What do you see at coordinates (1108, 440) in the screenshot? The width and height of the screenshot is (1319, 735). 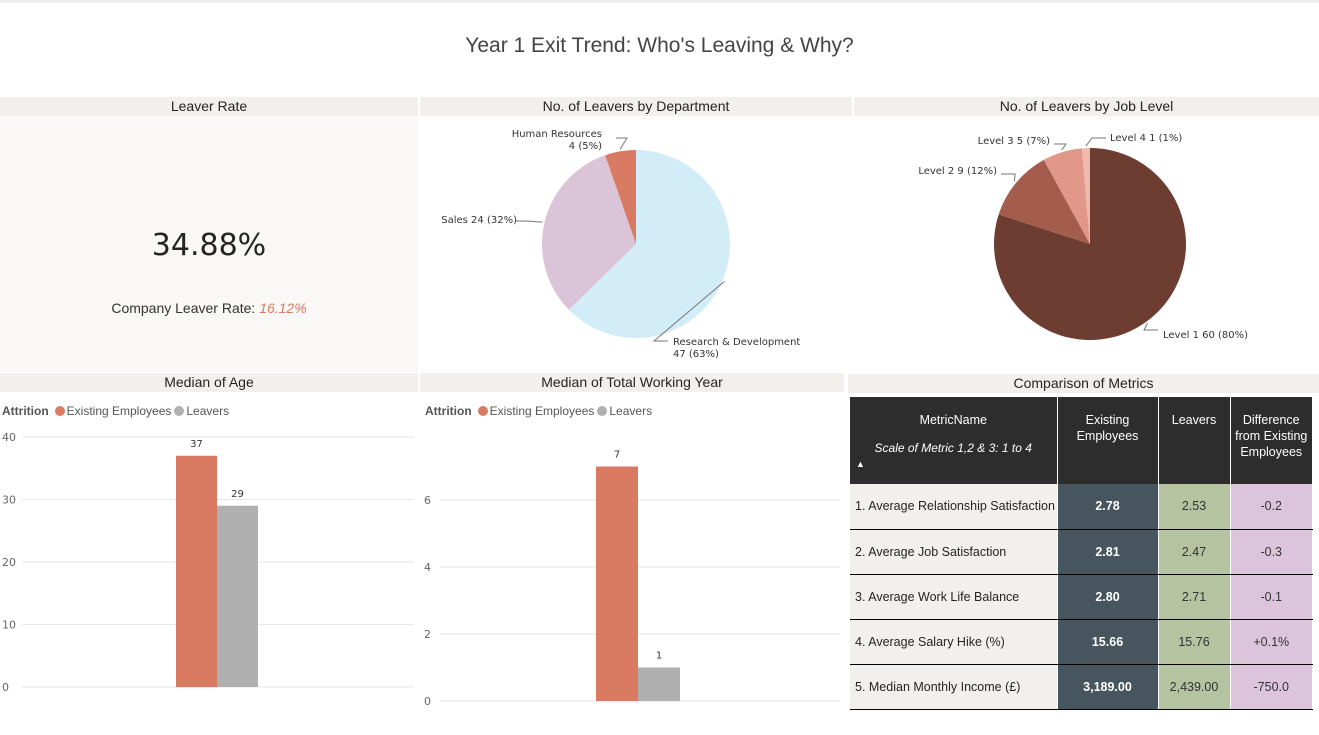 I see `column-header-existing: Existing Employees` at bounding box center [1108, 440].